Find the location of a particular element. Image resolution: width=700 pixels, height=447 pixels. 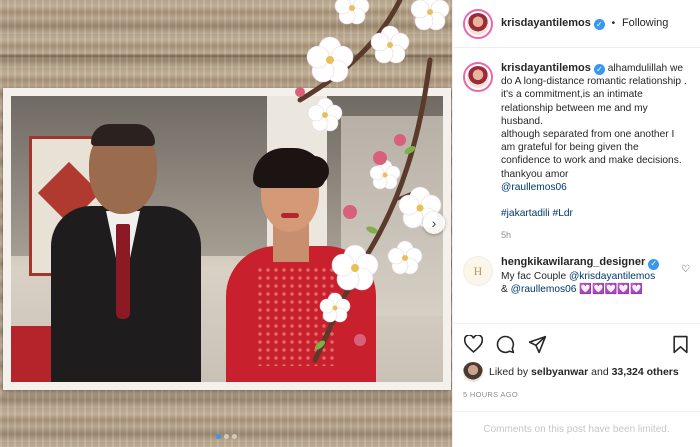

header-text: krisdayantilemos ✓ • Following is located at coordinates (584, 23).